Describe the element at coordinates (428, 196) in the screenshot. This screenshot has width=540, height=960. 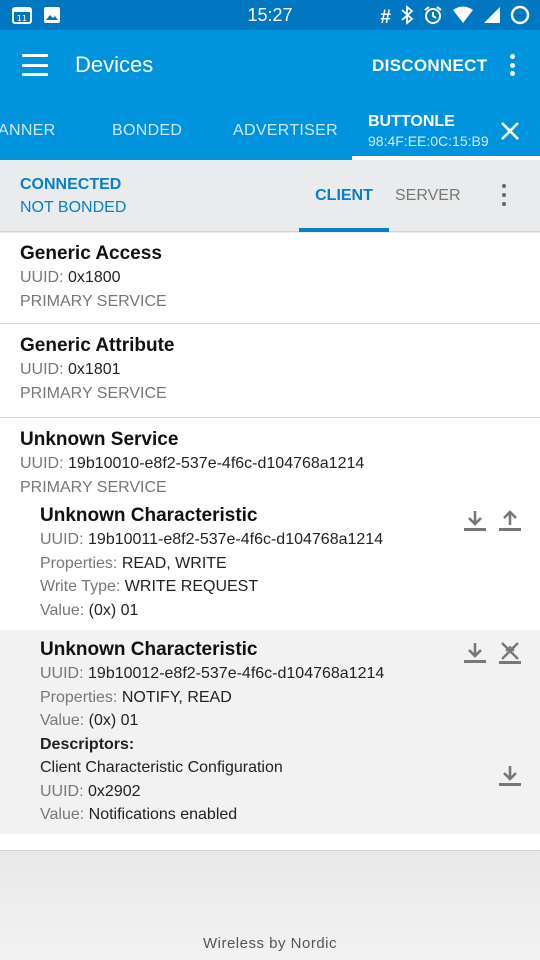
I see `tab-server: SERVER` at that location.